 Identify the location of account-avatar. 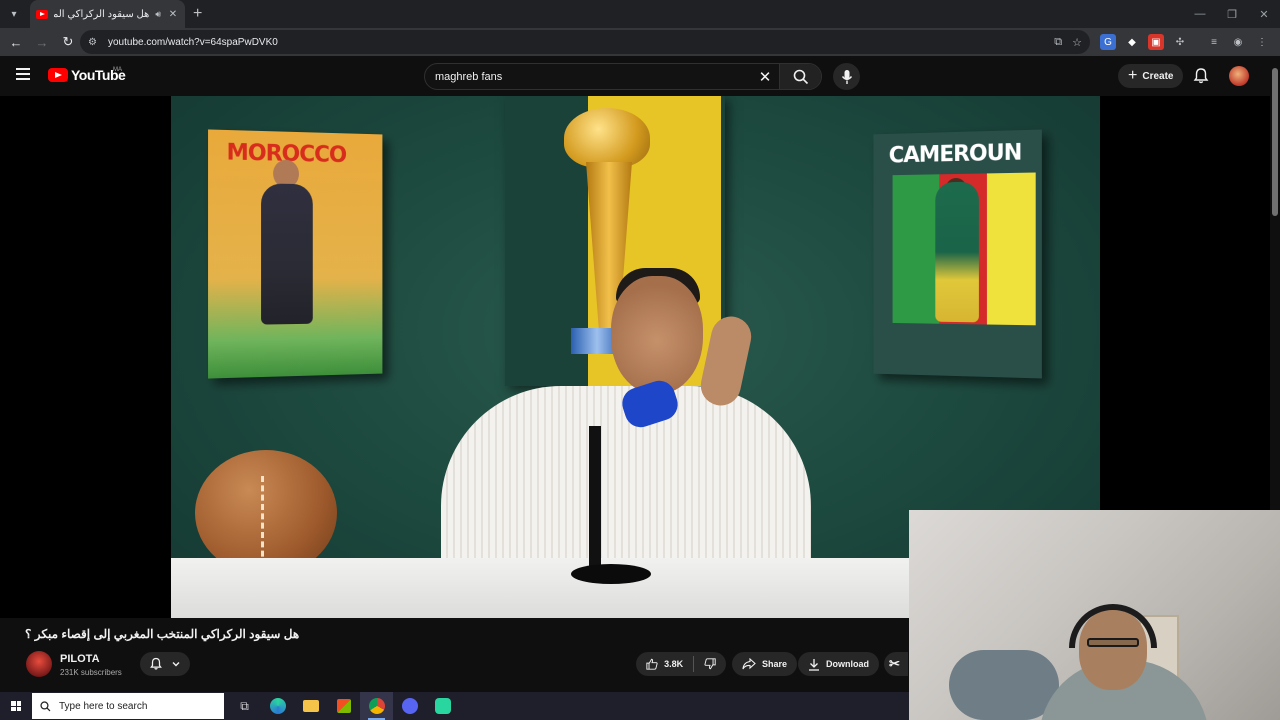
(1239, 76).